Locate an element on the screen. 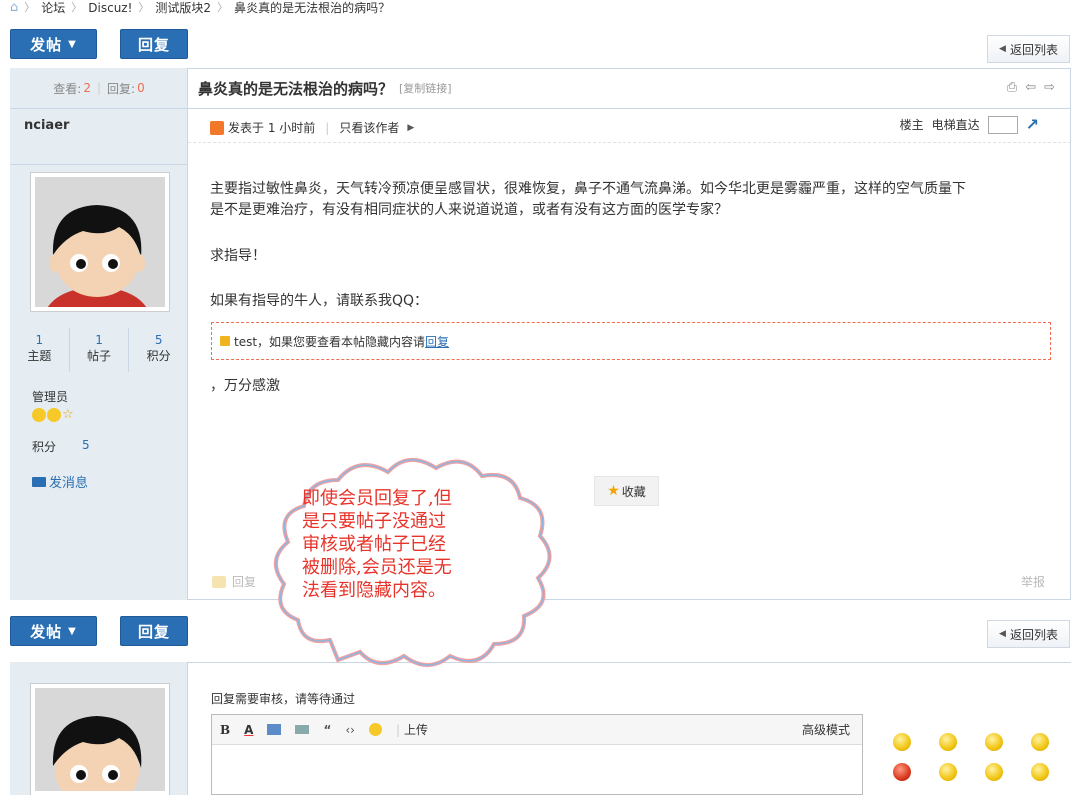 The image size is (1071, 795). post-paragraph-2: 求指导！ is located at coordinates (238, 256).